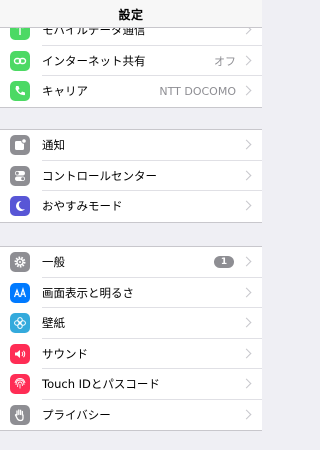 Image resolution: width=320 pixels, height=450 pixels. Describe the element at coordinates (20, 145) in the screenshot. I see `notifications-icon` at that location.